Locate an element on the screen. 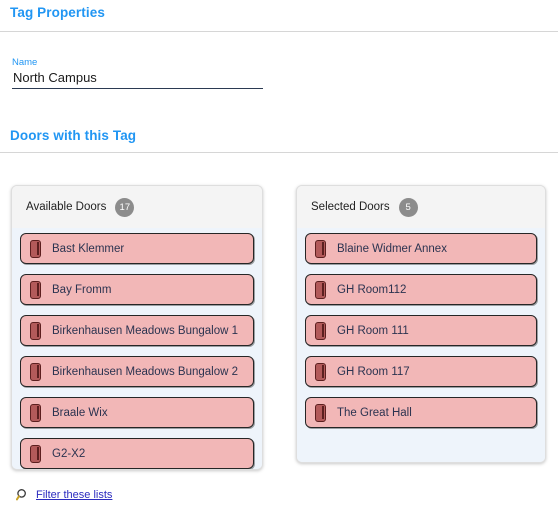  door-list-item: GH Room112 is located at coordinates (421, 289).